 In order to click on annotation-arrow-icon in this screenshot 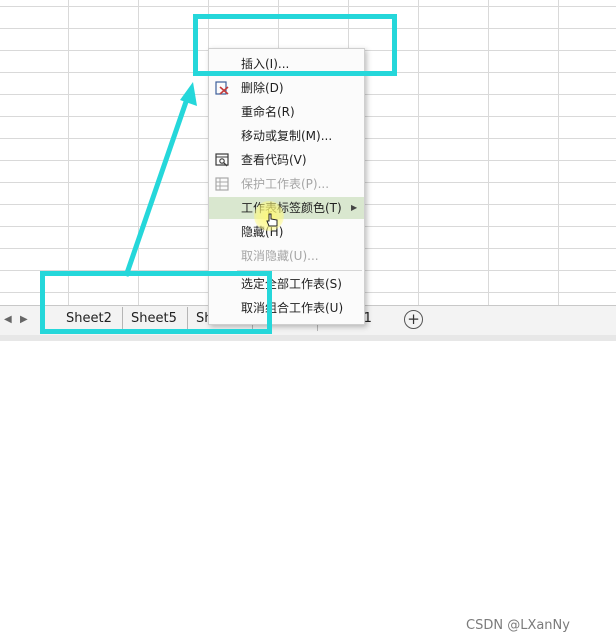, I will do `click(160, 179)`.